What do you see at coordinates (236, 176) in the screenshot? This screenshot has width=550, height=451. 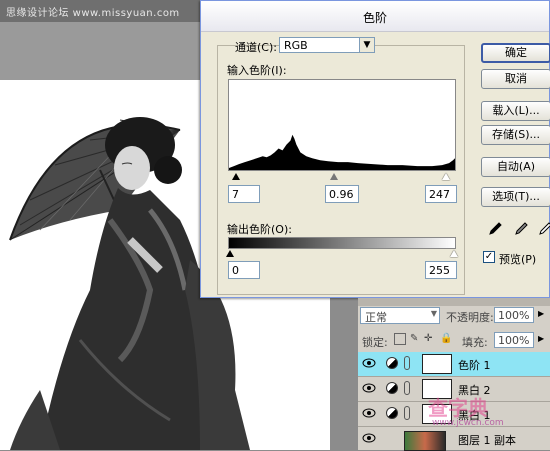 I see `black-point-handle` at bounding box center [236, 176].